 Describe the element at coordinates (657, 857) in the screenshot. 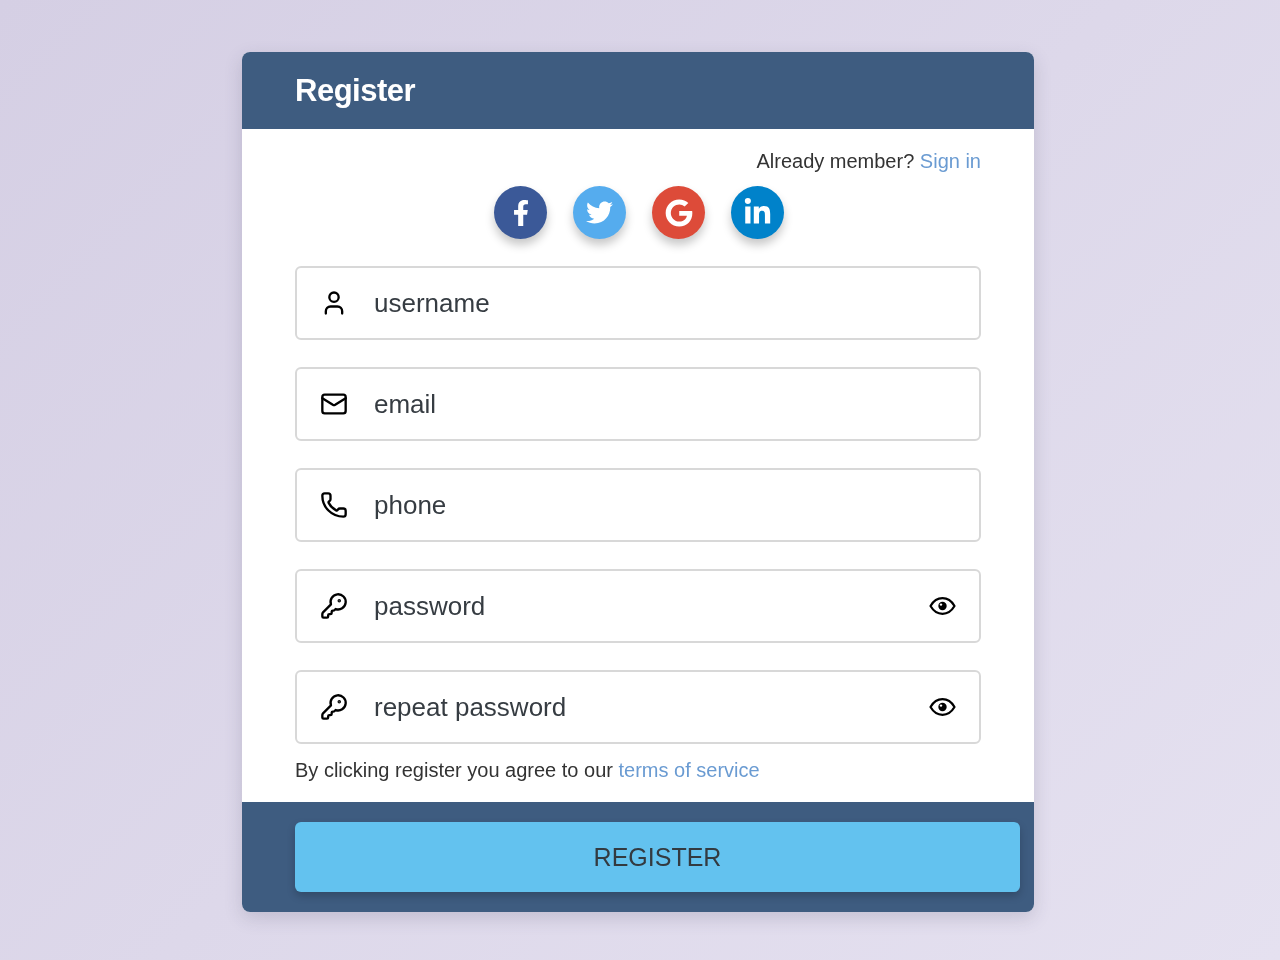

I see `register-button: REGISTER` at that location.